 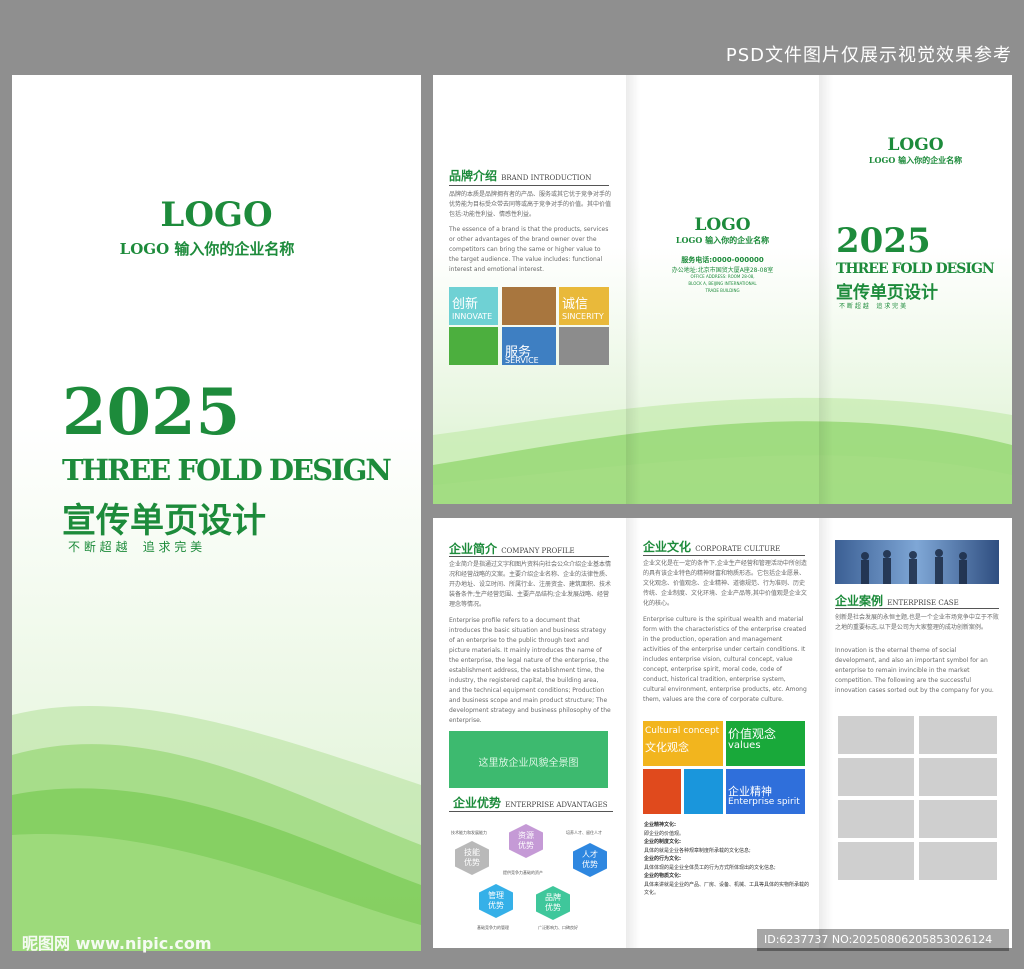 What do you see at coordinates (135, 547) in the screenshot?
I see `cover-slogan: 不 断 超 越 追 求 完 美` at bounding box center [135, 547].